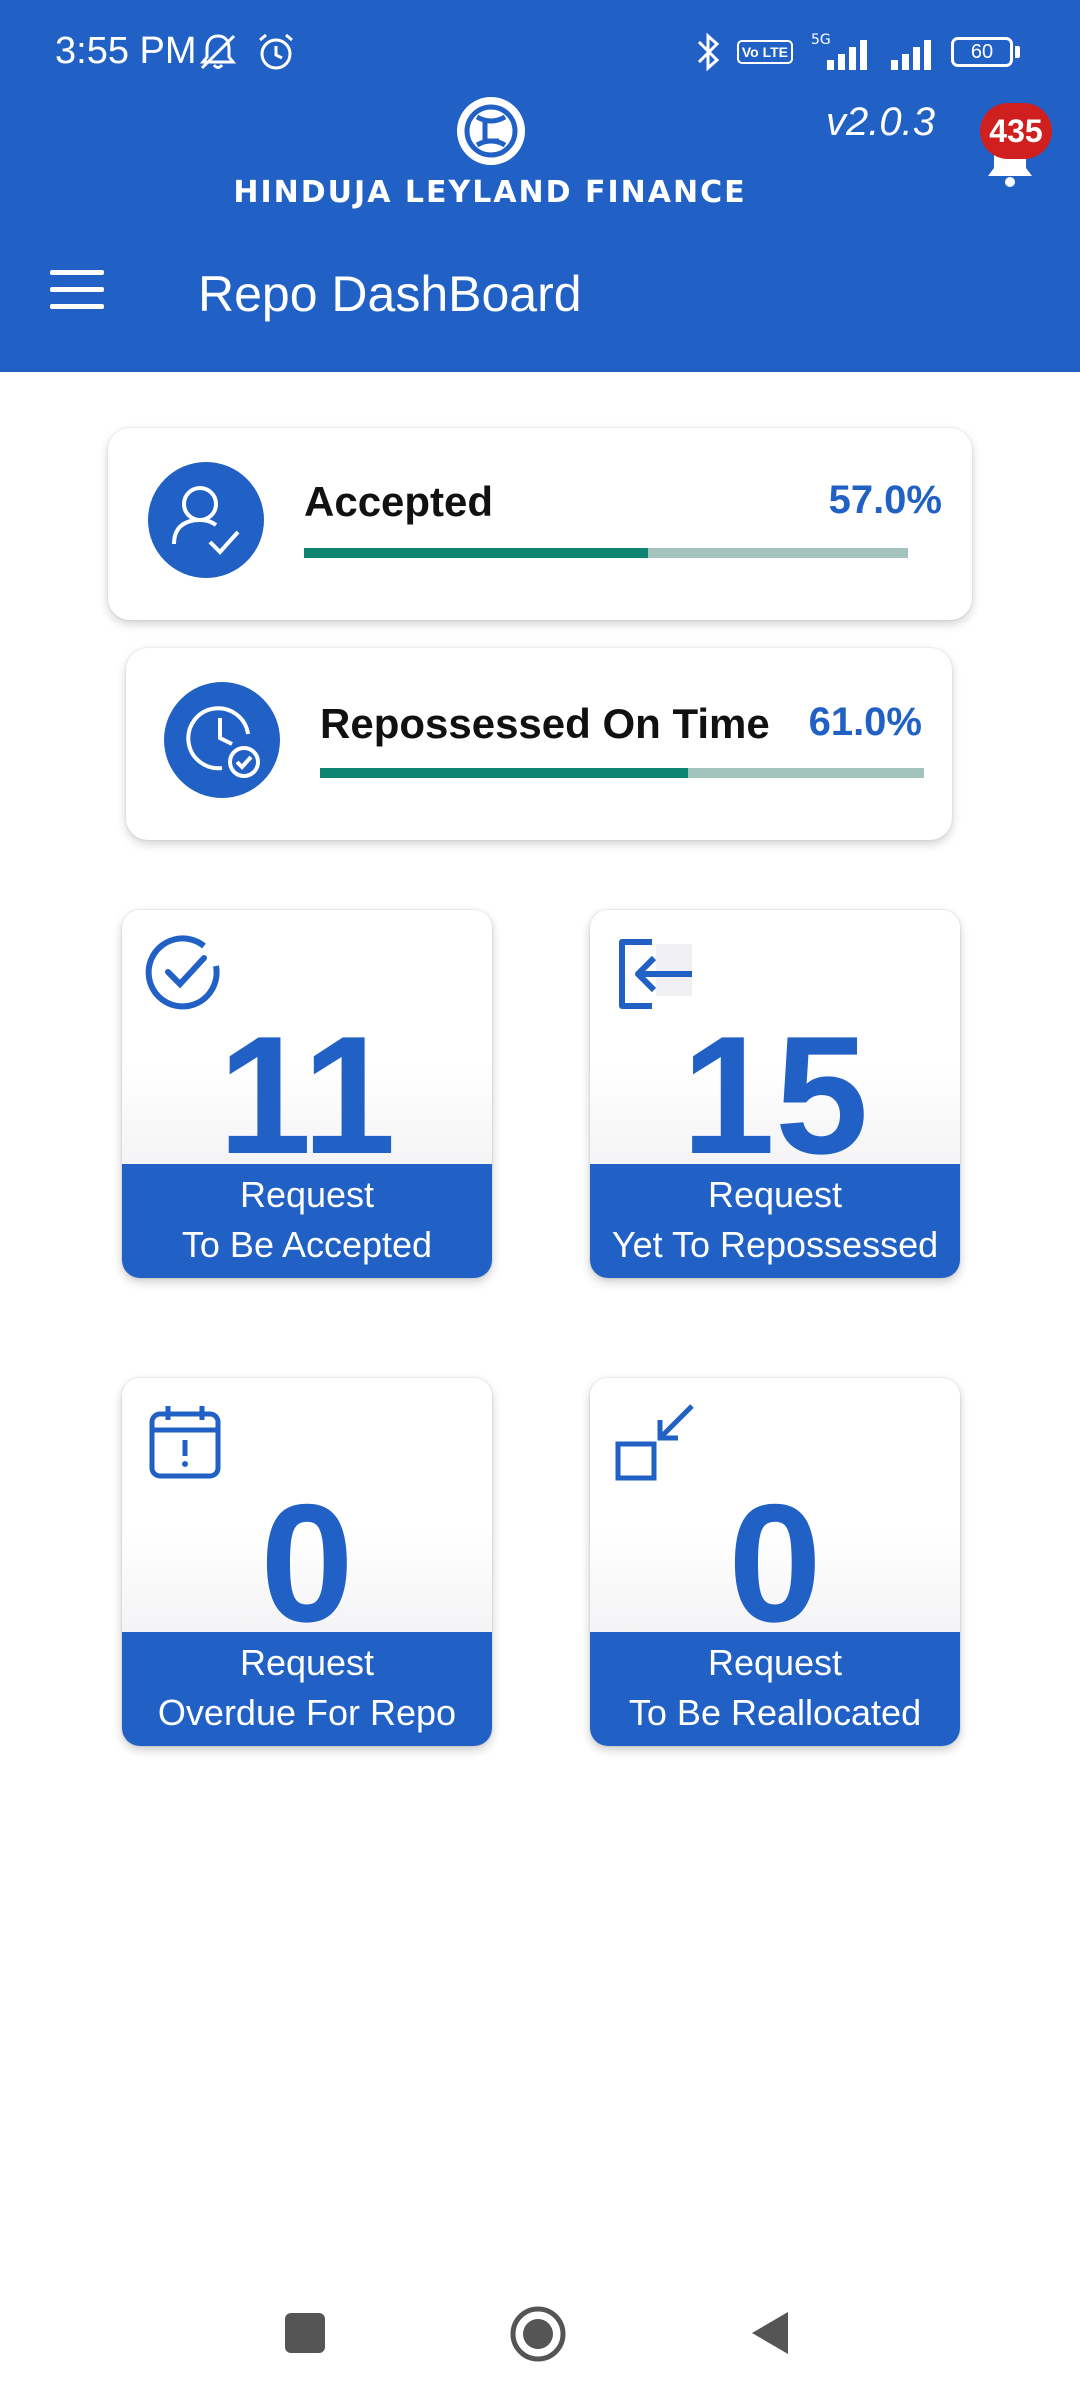  Describe the element at coordinates (77, 292) in the screenshot. I see `hamburger-menu-icon` at that location.